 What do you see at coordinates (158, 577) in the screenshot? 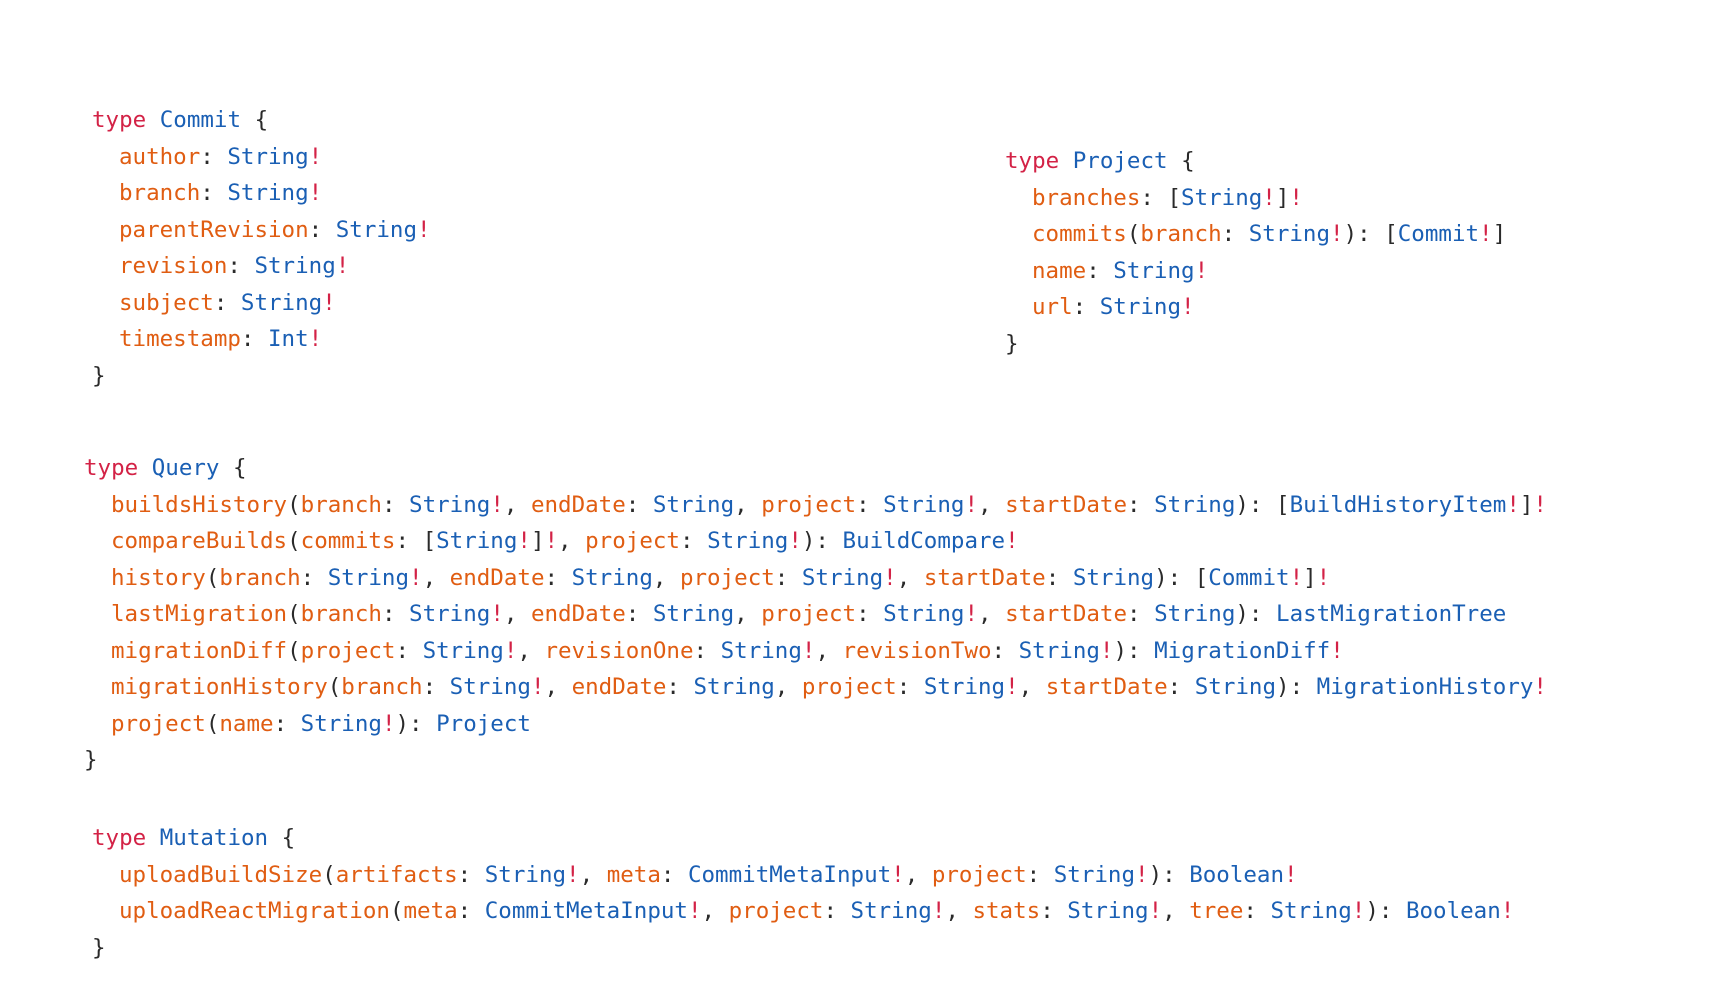
I see `field-name: history` at bounding box center [158, 577].